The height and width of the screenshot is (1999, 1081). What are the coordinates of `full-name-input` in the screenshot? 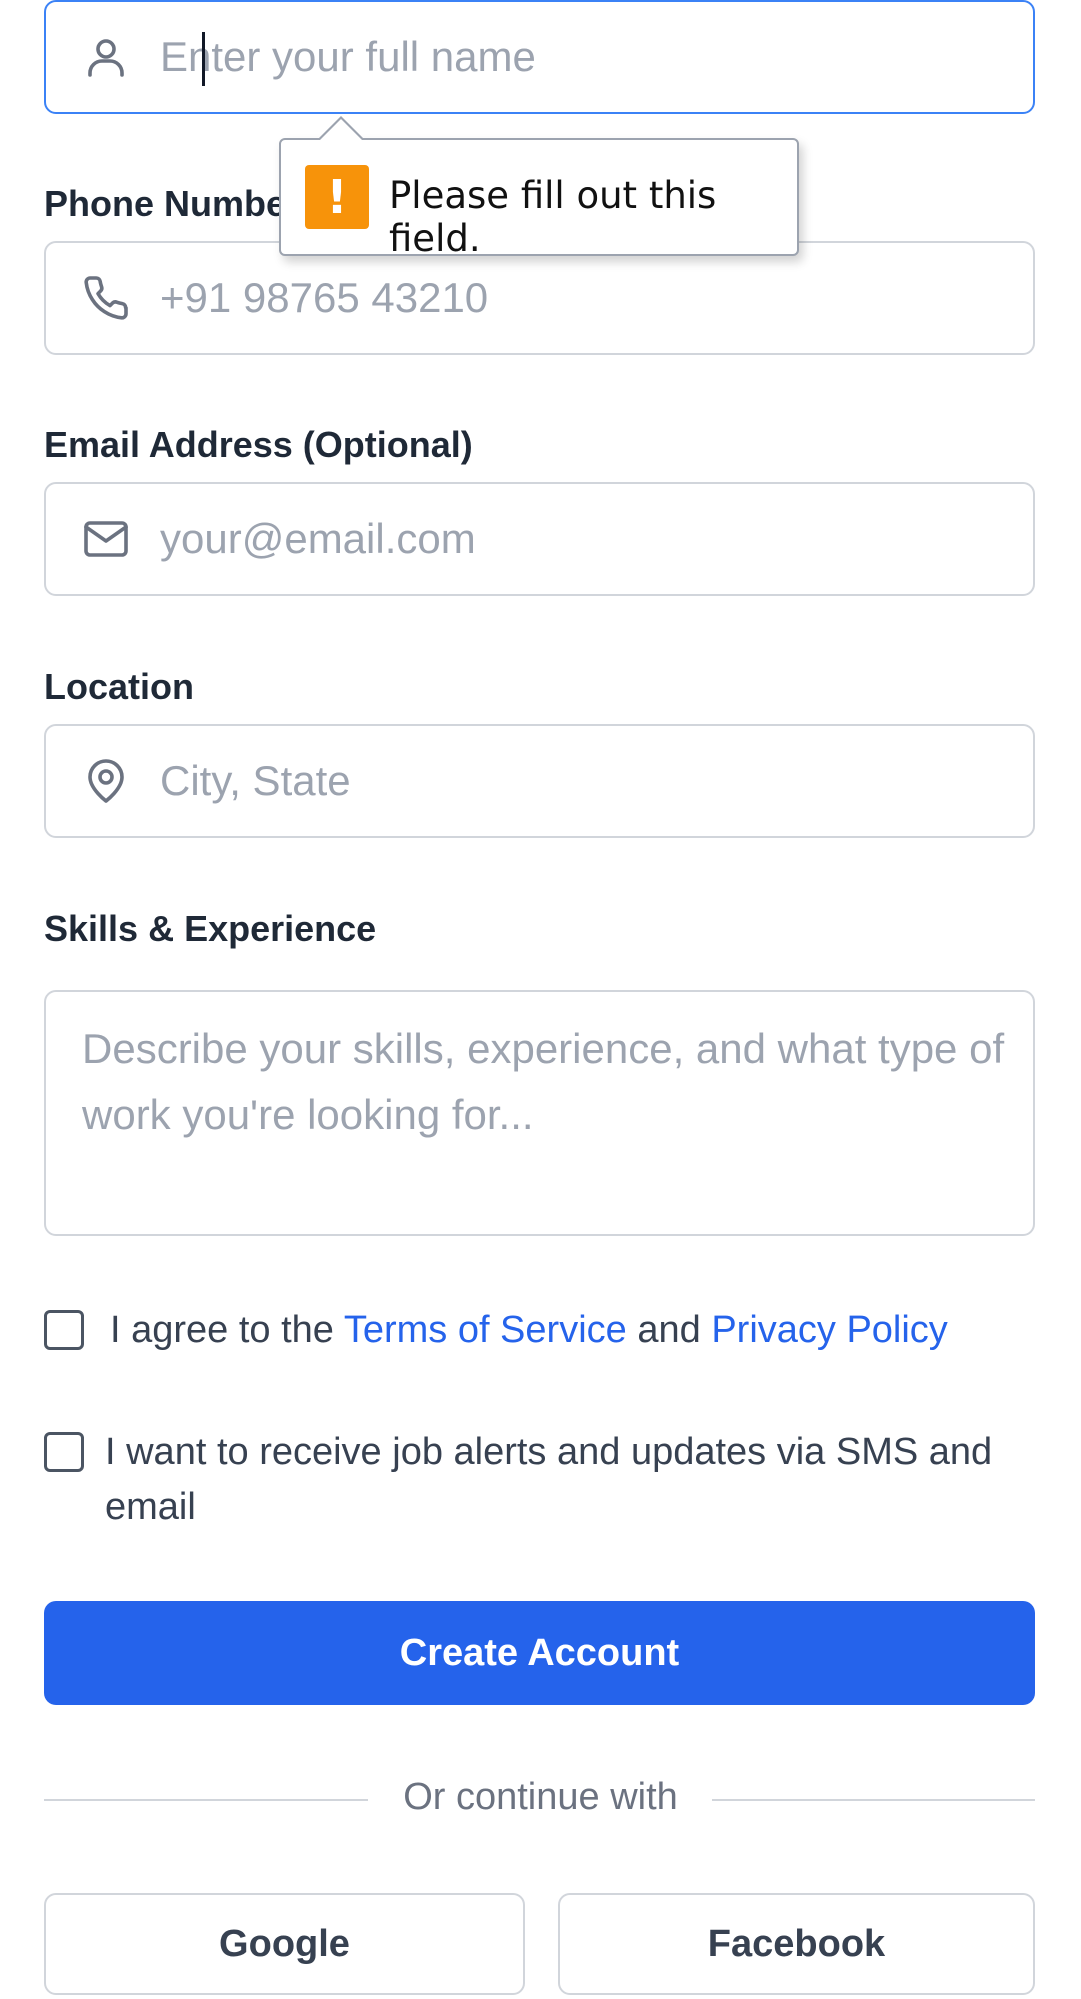 It's located at (585, 57).